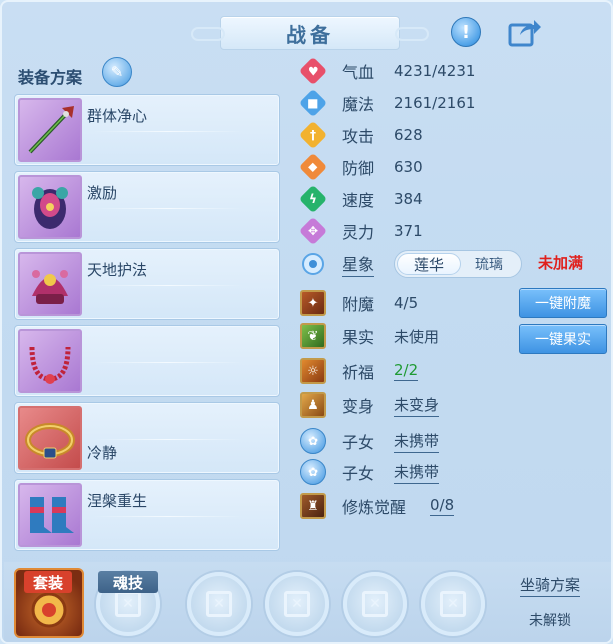 The image size is (613, 644). Describe the element at coordinates (563, 303) in the screenshot. I see `one-click-enchant-button: 一键附魔` at that location.